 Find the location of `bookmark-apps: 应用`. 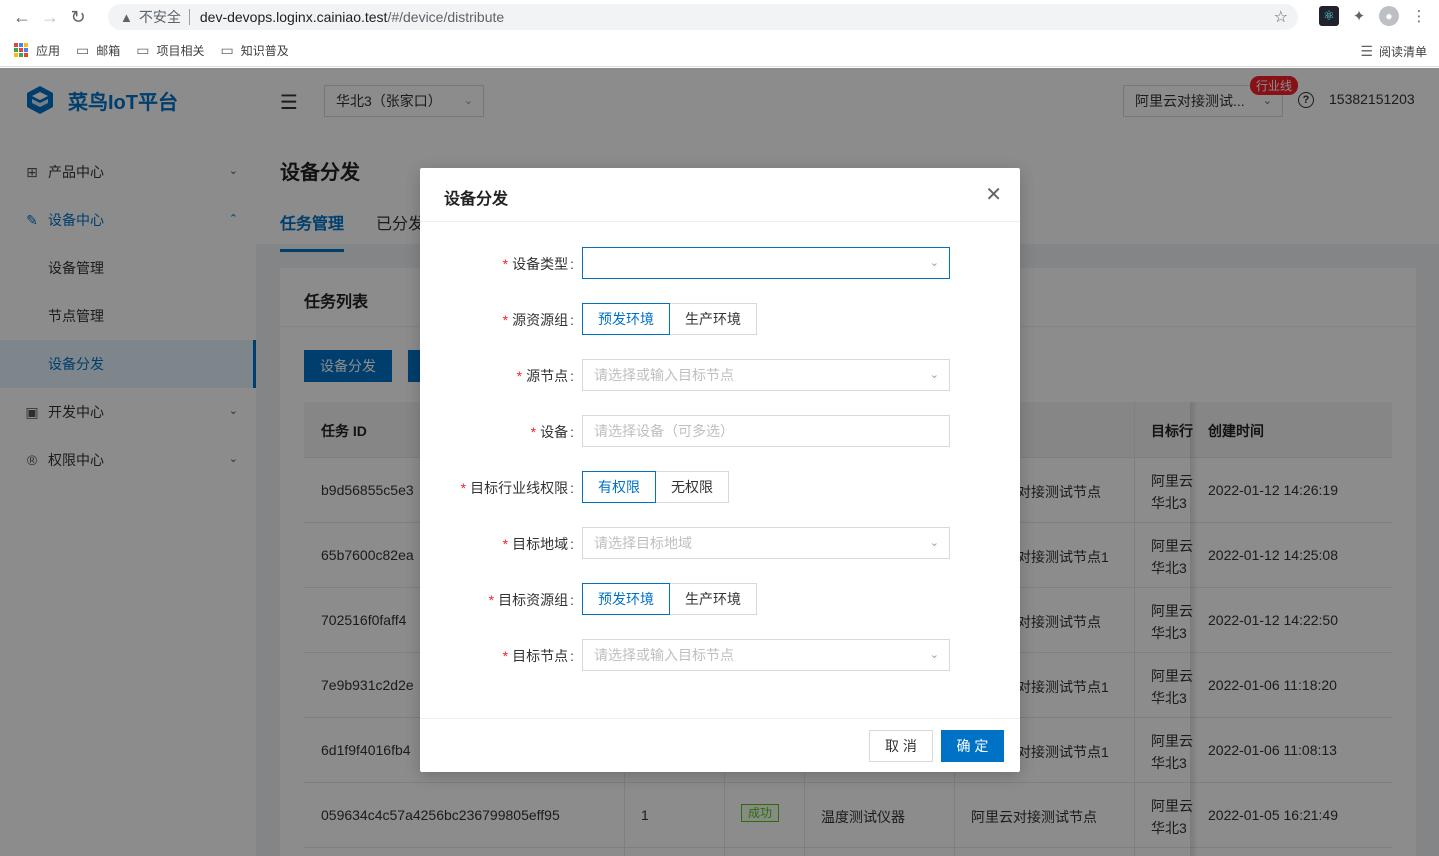

bookmark-apps: 应用 is located at coordinates (37, 50).